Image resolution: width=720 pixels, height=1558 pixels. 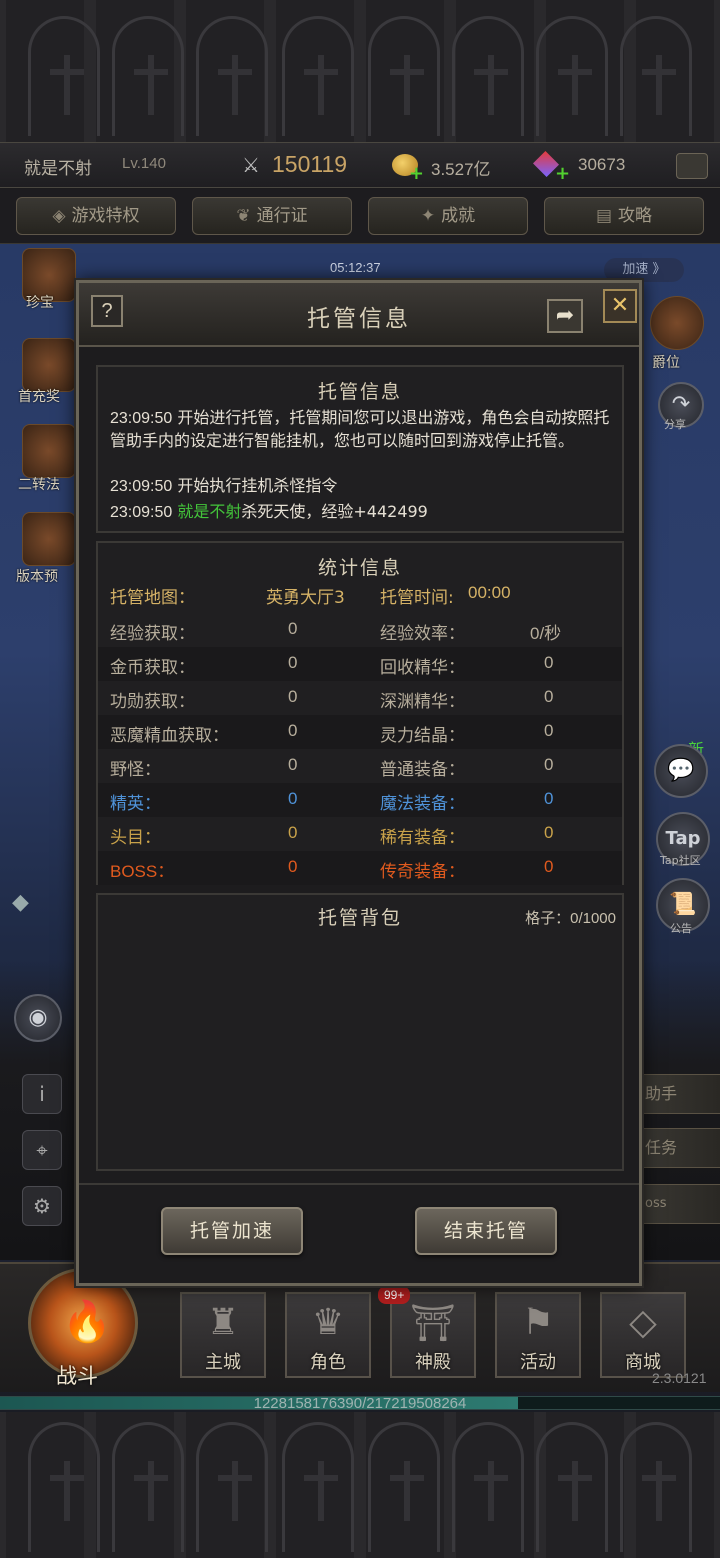 I want to click on tab-label: 攻略, so click(x=635, y=216).